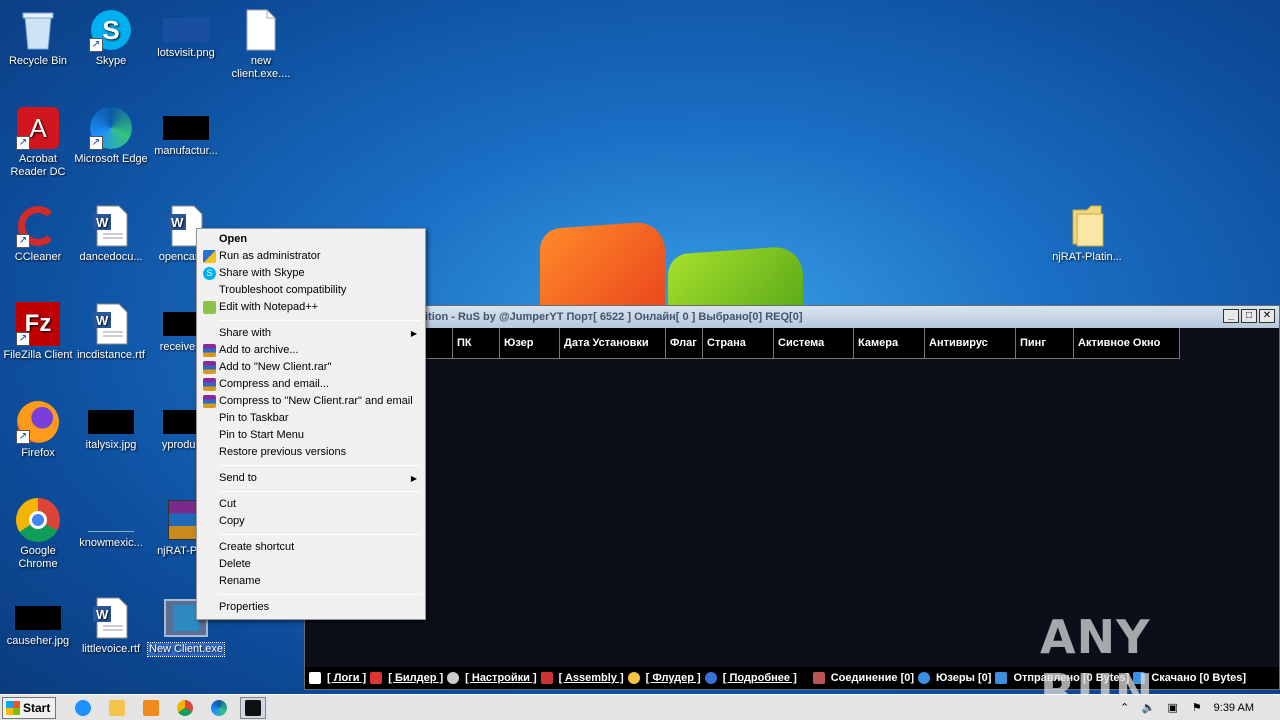  I want to click on taskbar-chrome, so click(185, 708).